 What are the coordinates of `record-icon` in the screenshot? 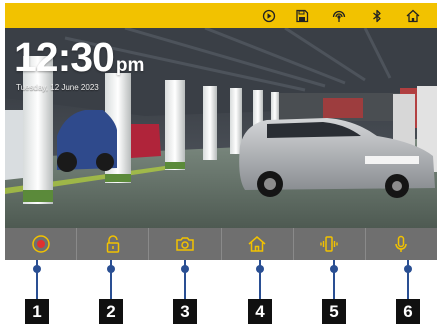 It's located at (40, 244).